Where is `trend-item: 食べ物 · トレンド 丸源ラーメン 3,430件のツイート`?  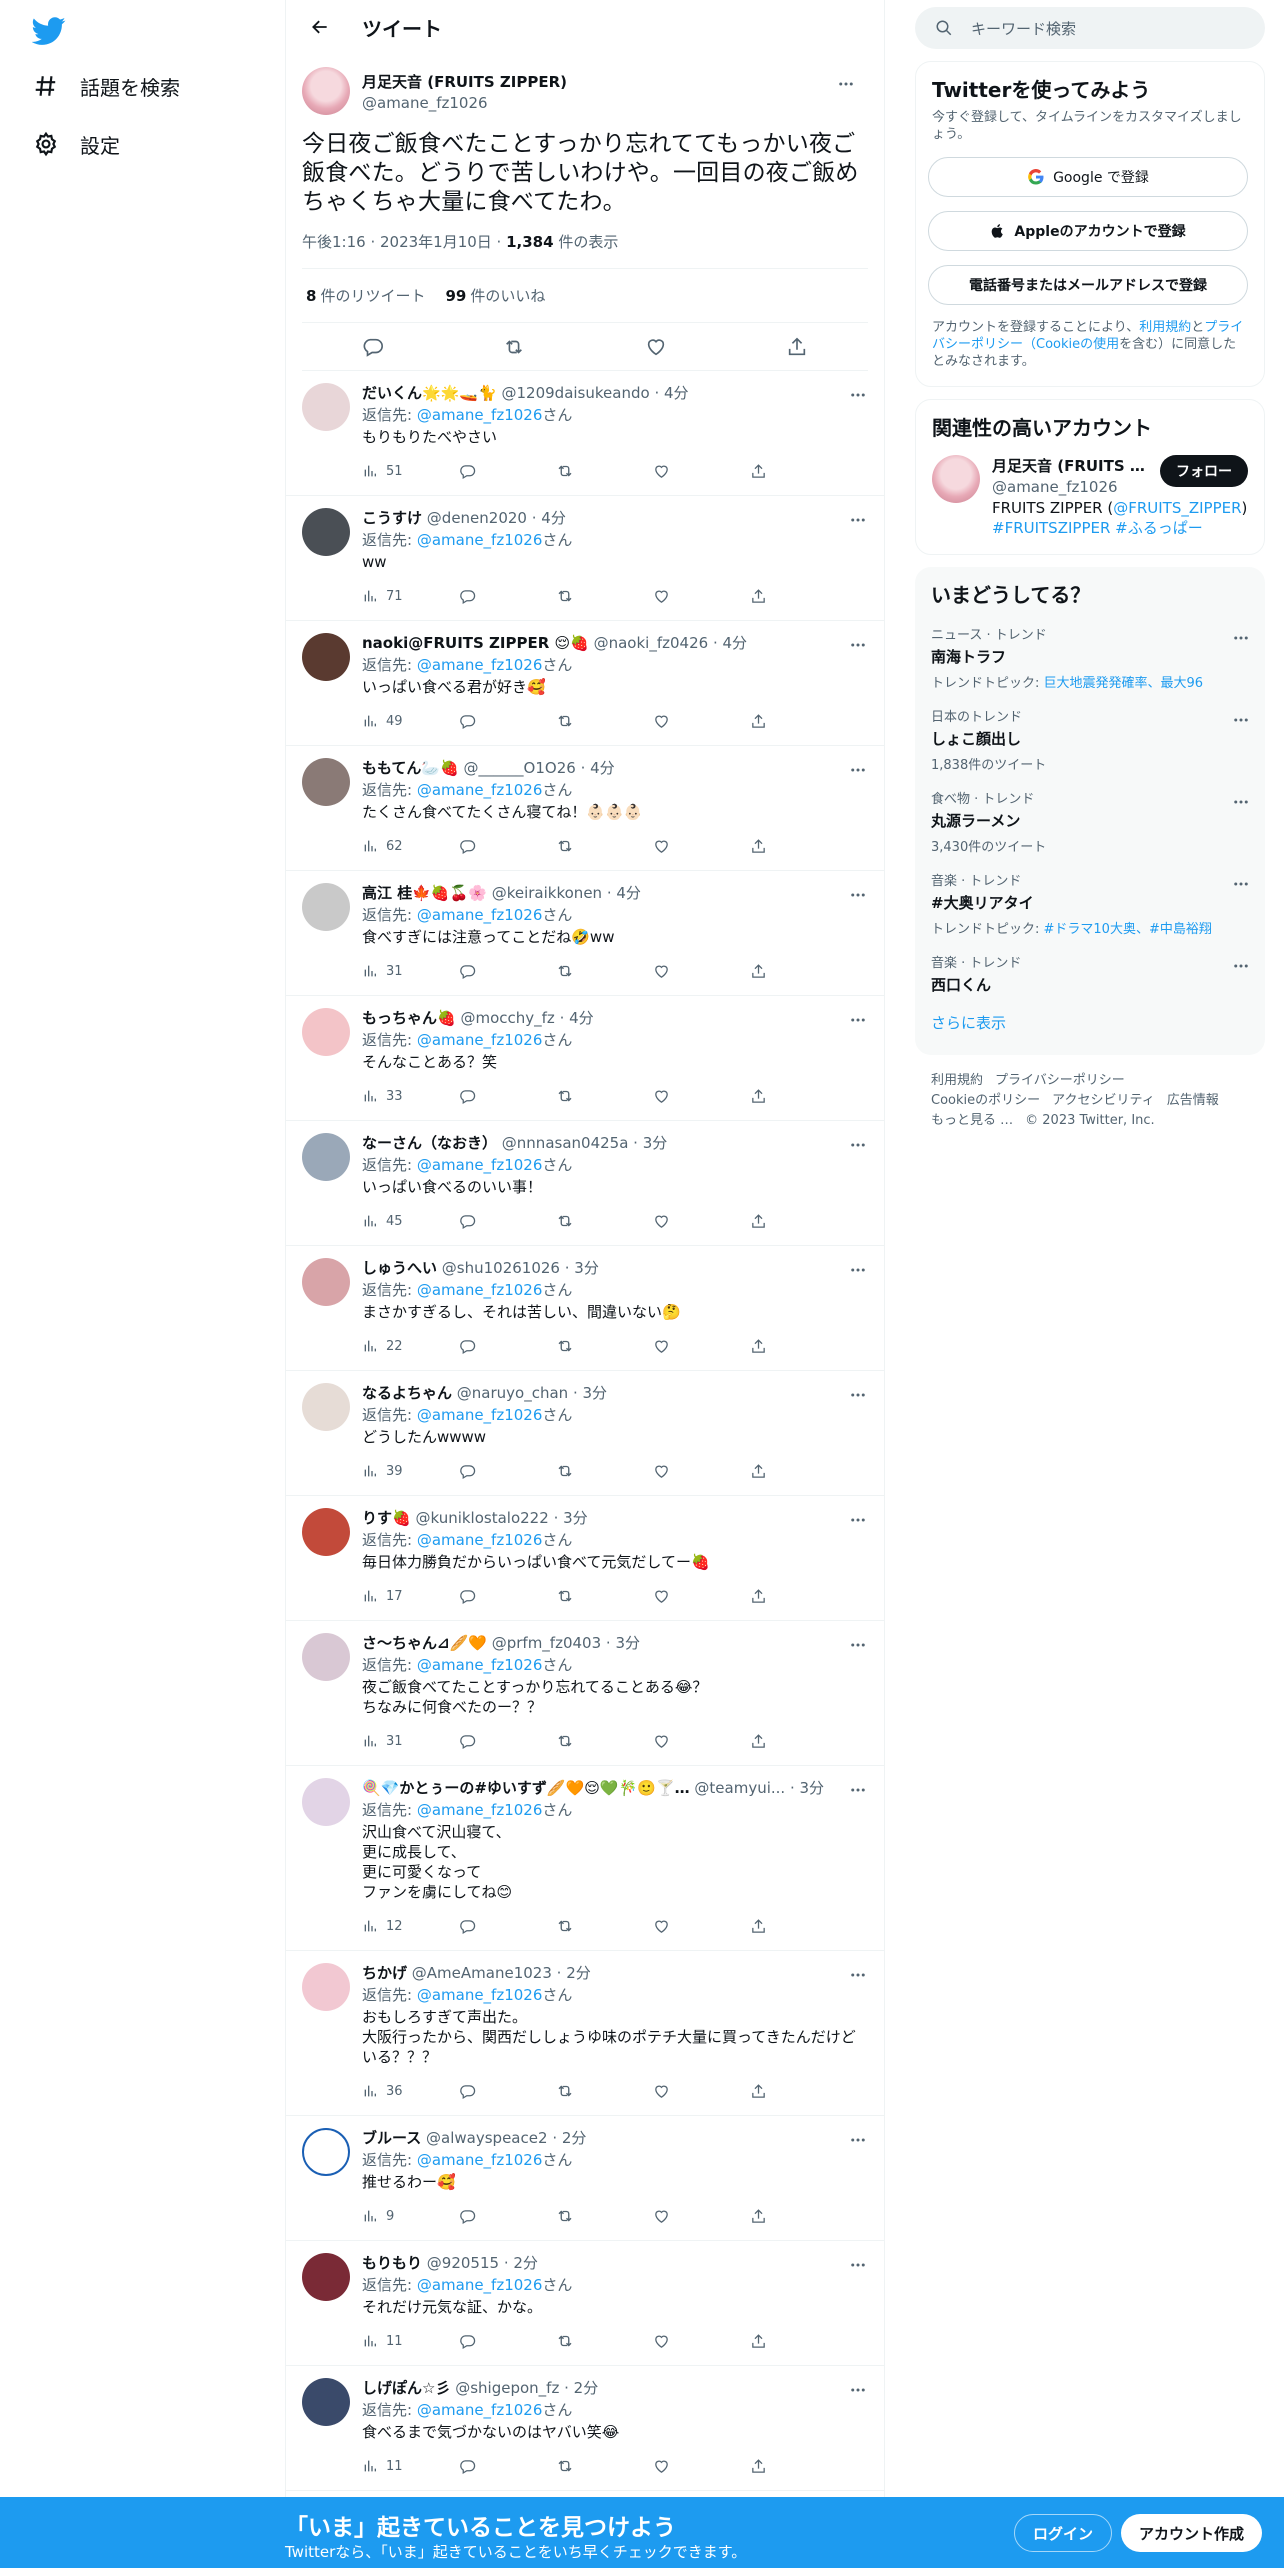
trend-item: 食べ物 · トレンド 丸源ラーメン 3,430件のツイート is located at coordinates (1090, 817).